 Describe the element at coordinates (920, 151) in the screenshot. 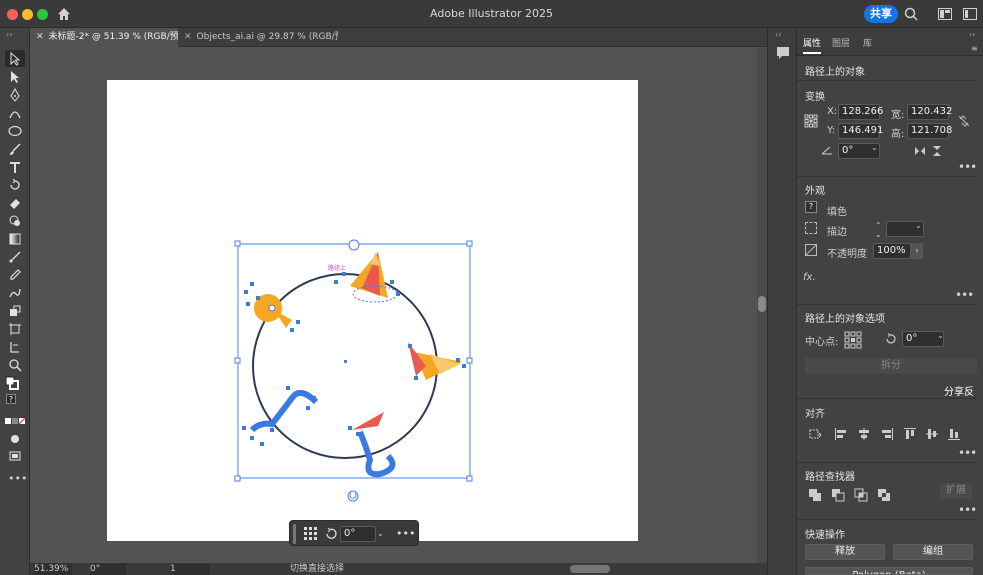

I see `flip-horizontal-icon` at that location.